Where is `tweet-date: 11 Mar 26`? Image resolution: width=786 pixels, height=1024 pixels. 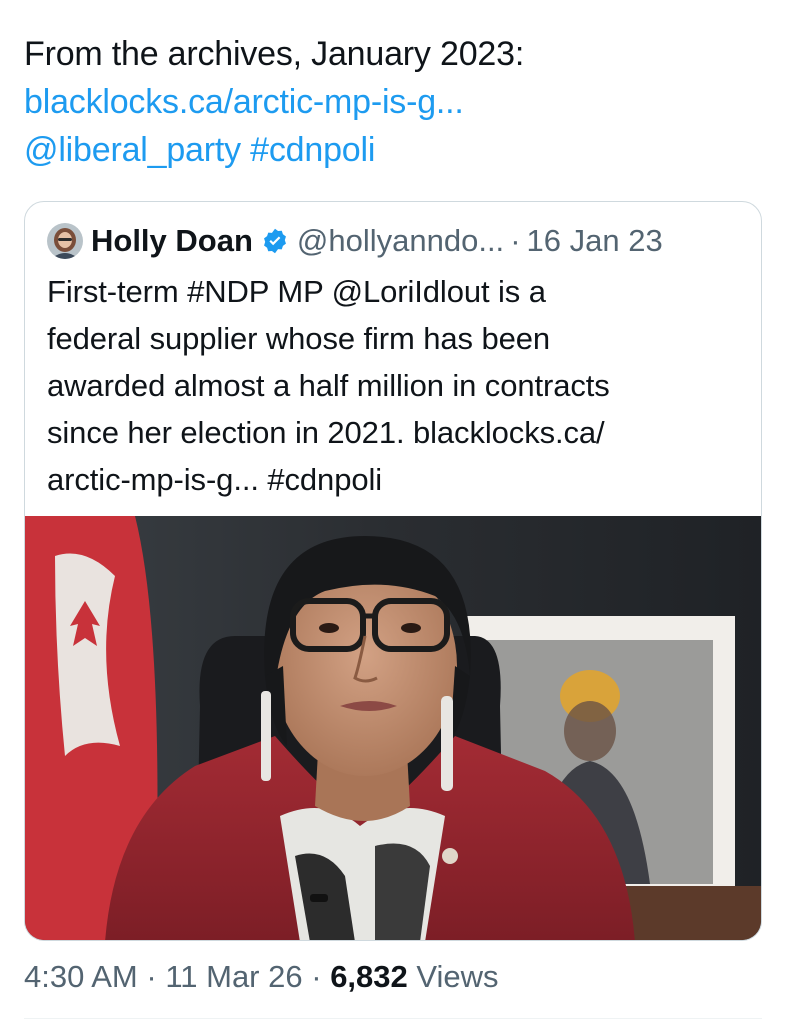 tweet-date: 11 Mar 26 is located at coordinates (233, 976).